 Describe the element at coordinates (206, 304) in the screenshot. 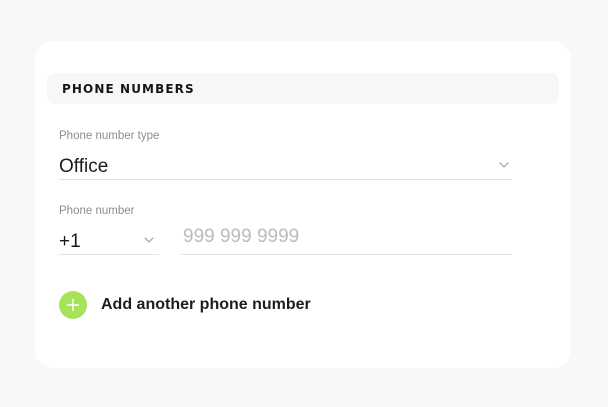

I see `add-phone-number-label: Add another phone number` at that location.